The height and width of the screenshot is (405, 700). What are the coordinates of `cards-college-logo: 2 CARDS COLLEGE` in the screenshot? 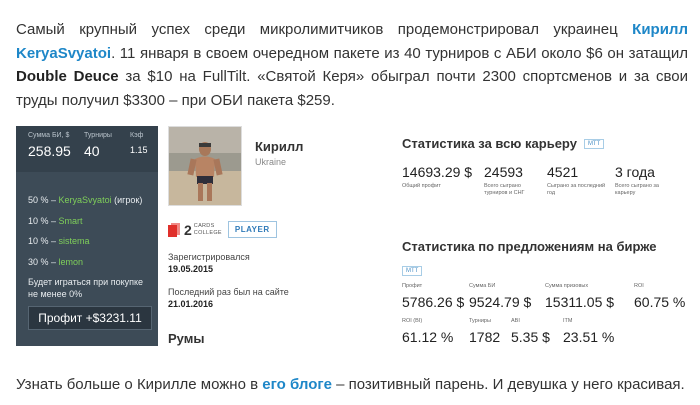 It's located at (195, 230).